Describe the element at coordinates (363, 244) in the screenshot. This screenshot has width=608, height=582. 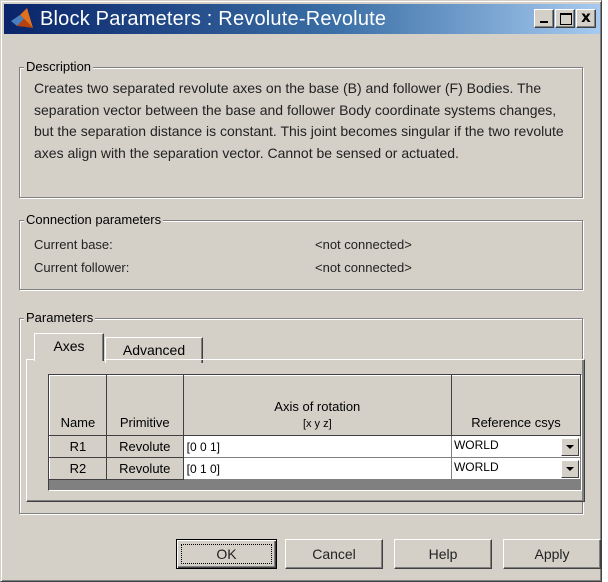
I see `current-base-value: <not connected>` at that location.